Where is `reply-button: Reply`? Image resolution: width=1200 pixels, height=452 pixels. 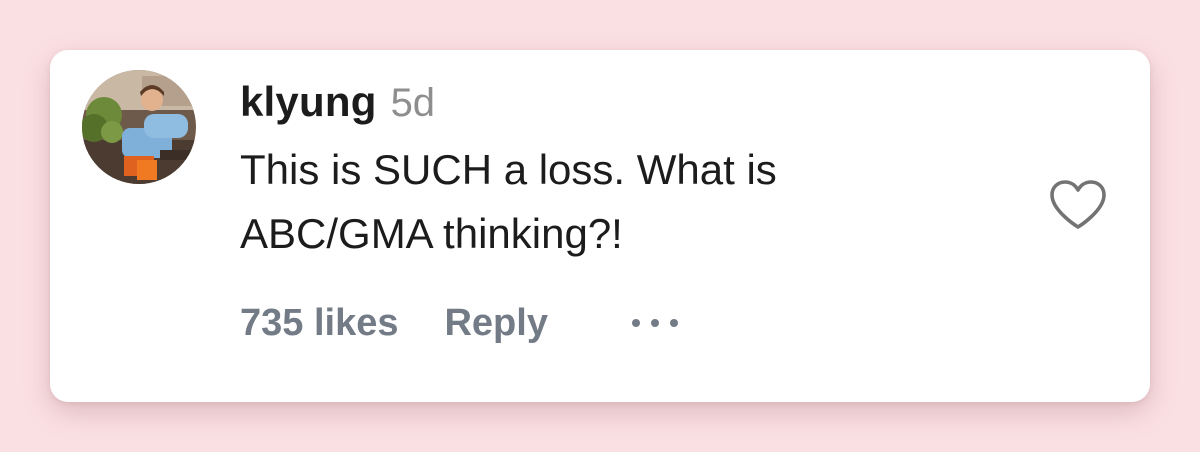 reply-button: Reply is located at coordinates (495, 323).